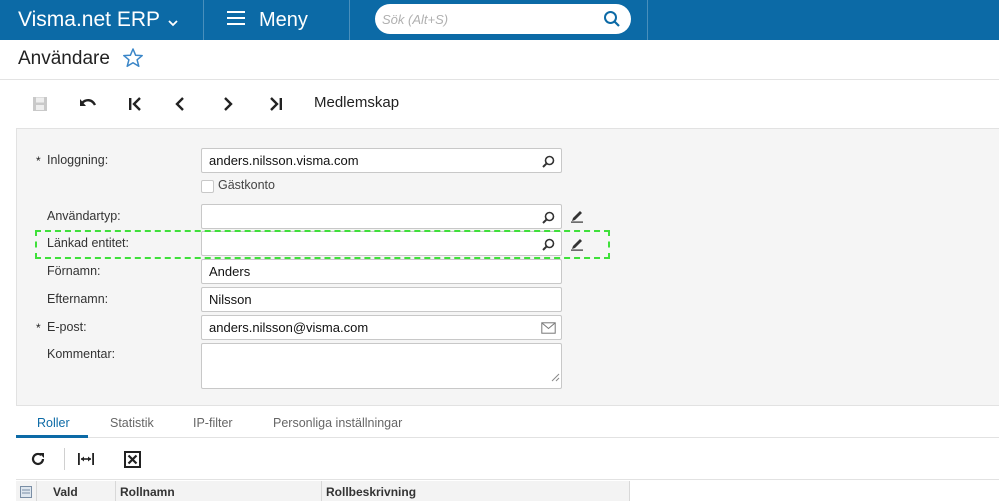  Describe the element at coordinates (64, 58) in the screenshot. I see `page-title: Användare` at that location.